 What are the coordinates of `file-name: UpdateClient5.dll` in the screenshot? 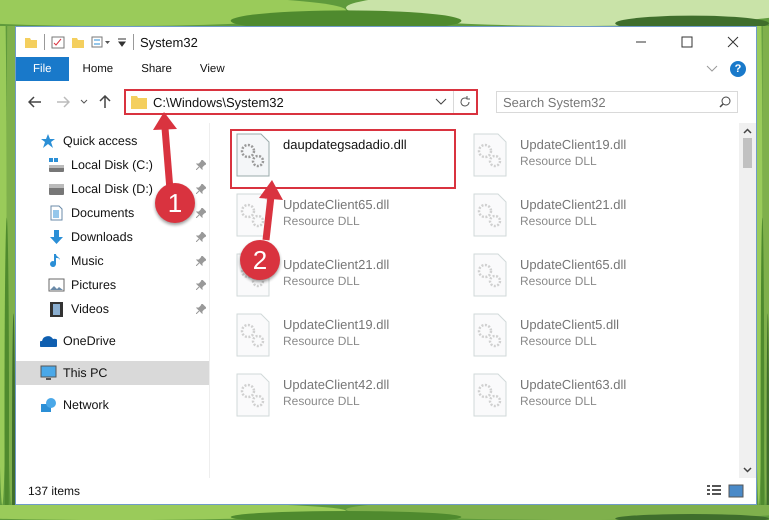 It's located at (570, 324).